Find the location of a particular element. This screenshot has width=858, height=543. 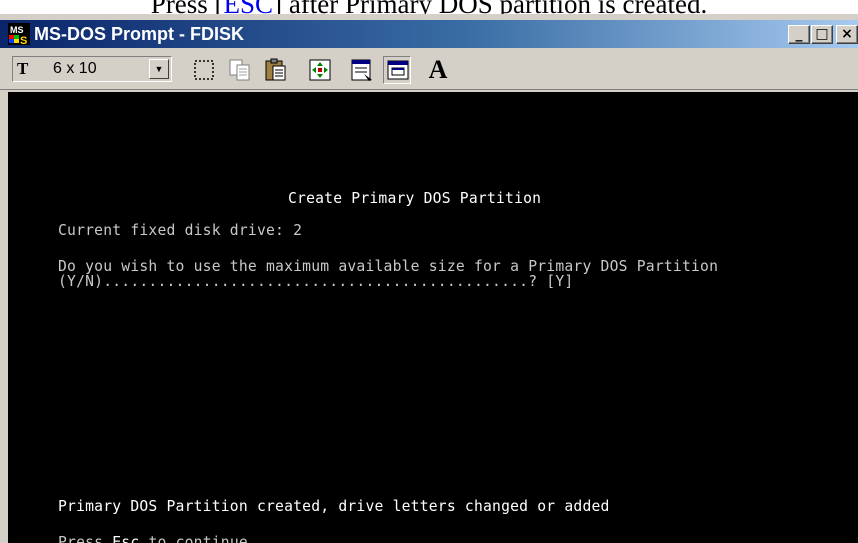

close-button: × is located at coordinates (847, 34).